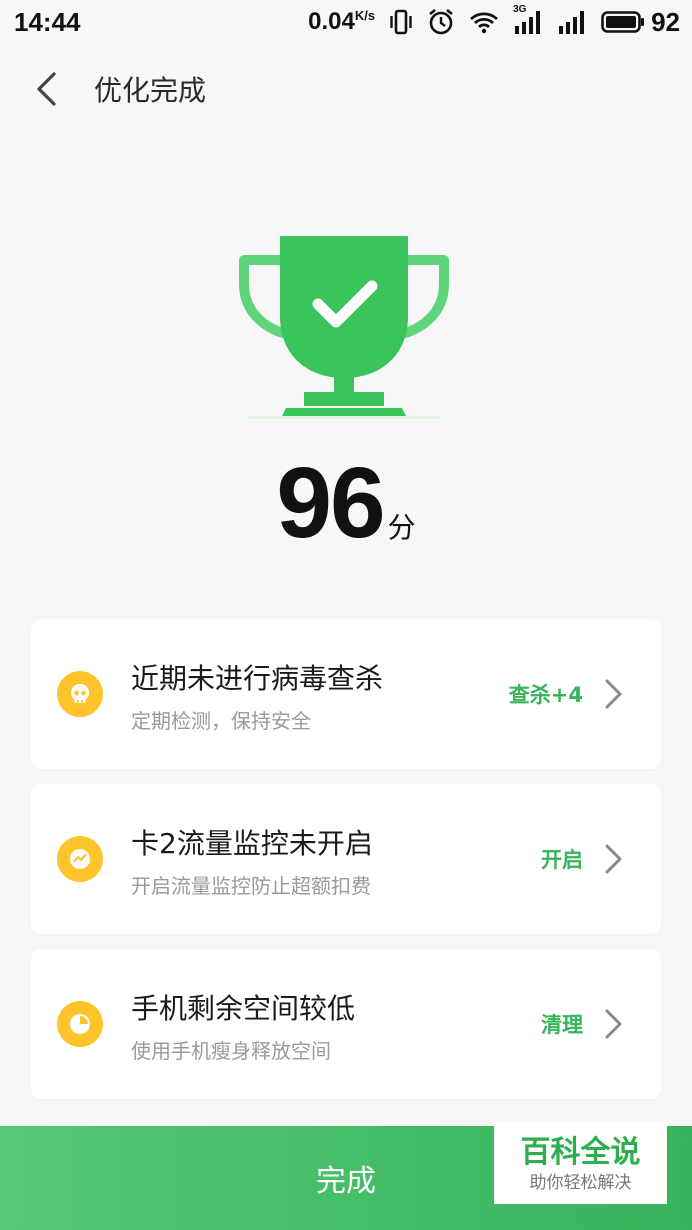 This screenshot has height=1230, width=692. I want to click on score-unit: 分, so click(401, 527).